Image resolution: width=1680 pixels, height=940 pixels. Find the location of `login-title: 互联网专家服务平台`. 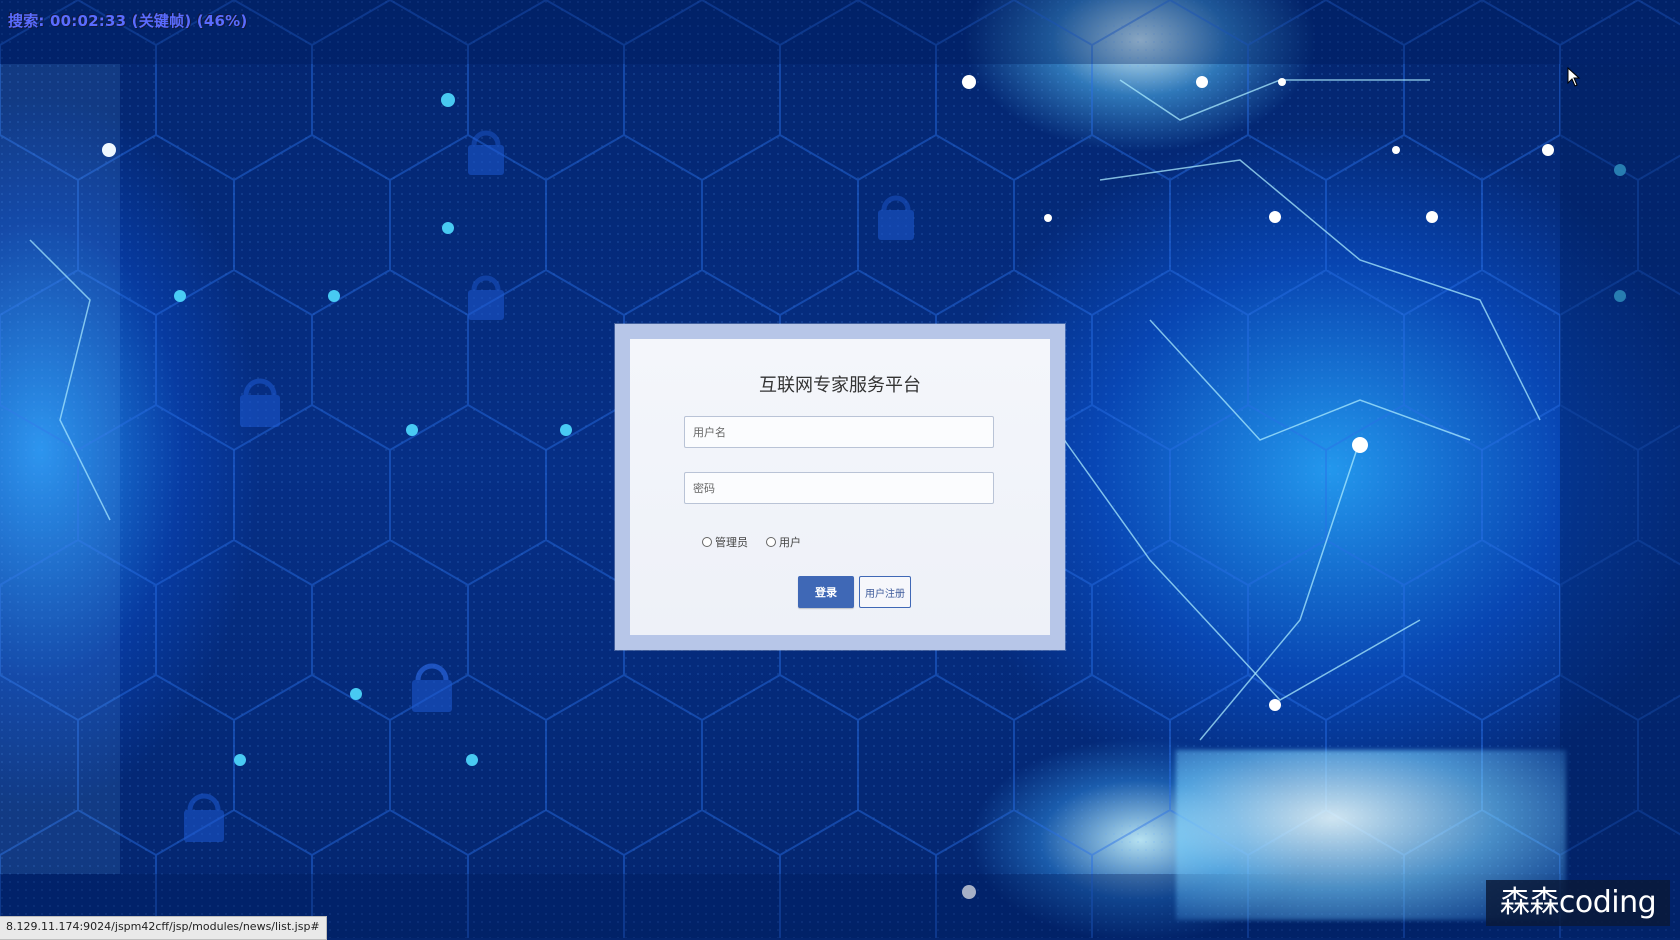

login-title: 互联网专家服务平台 is located at coordinates (840, 385).